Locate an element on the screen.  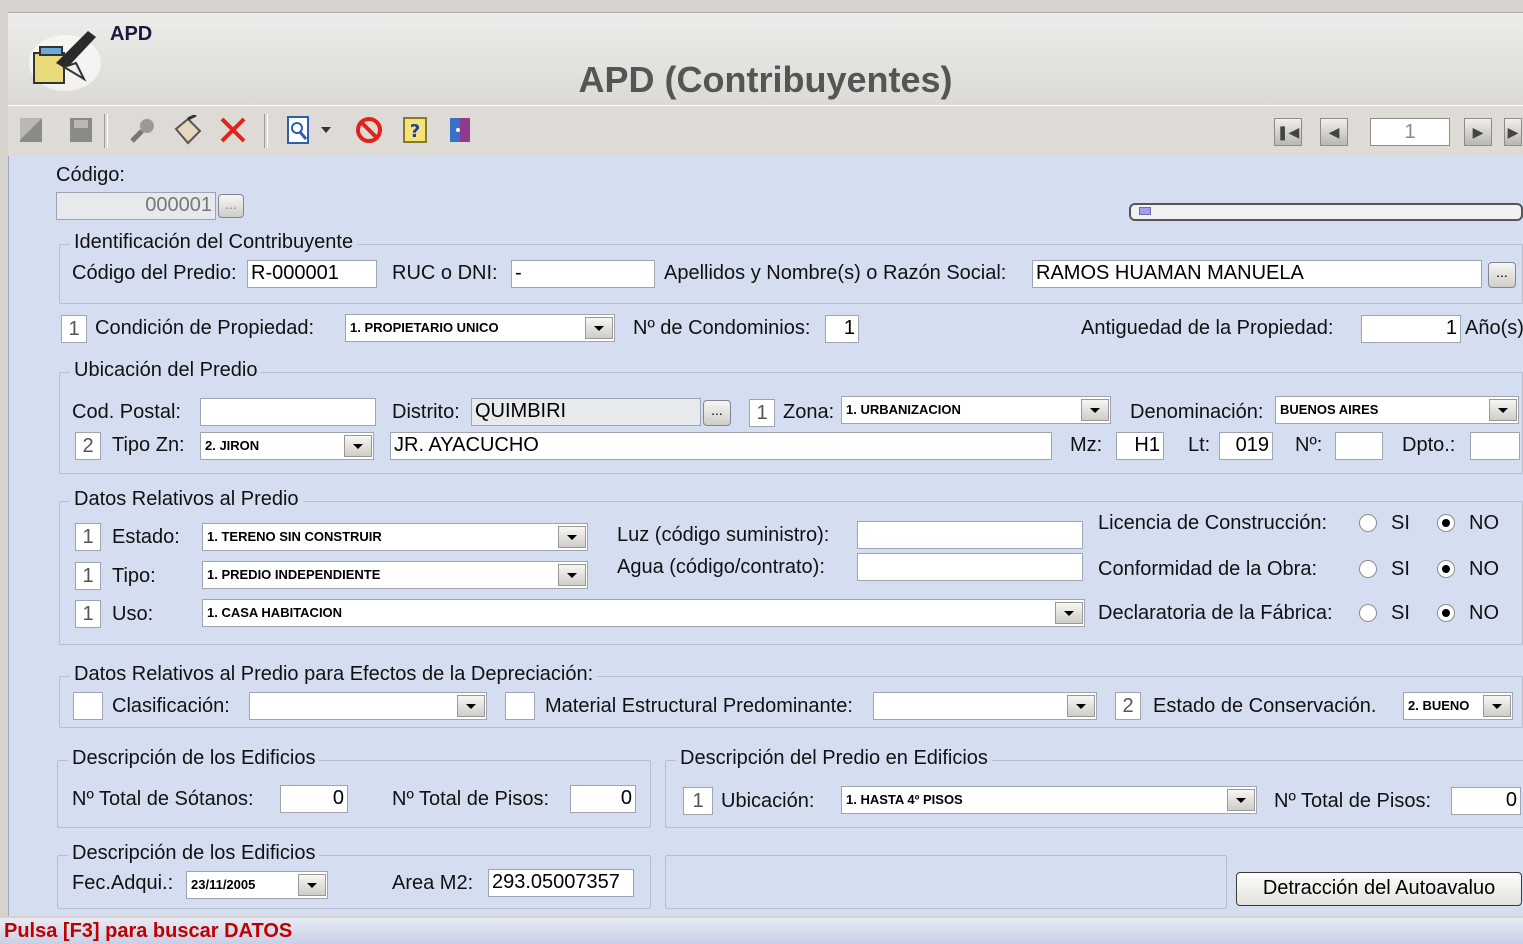
licencia-no-radio is located at coordinates (1446, 523).